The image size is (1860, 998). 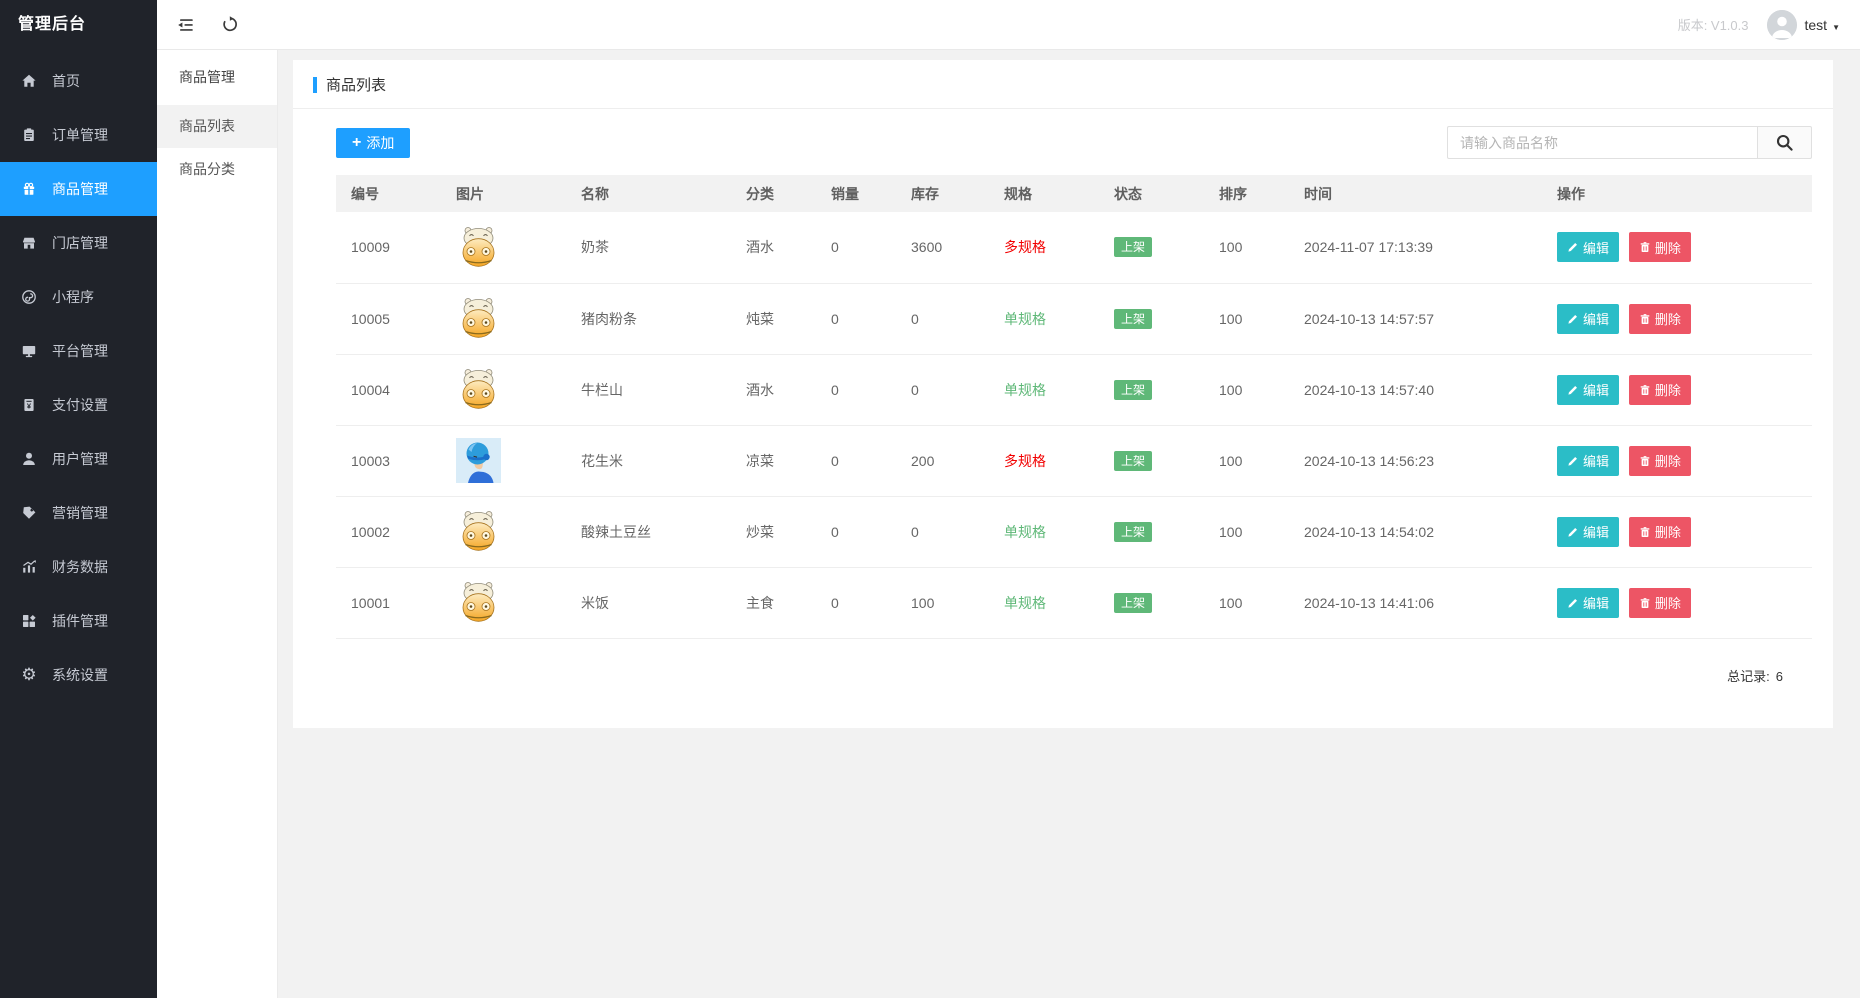 What do you see at coordinates (388, 193) in the screenshot?
I see `col-id: 编号` at bounding box center [388, 193].